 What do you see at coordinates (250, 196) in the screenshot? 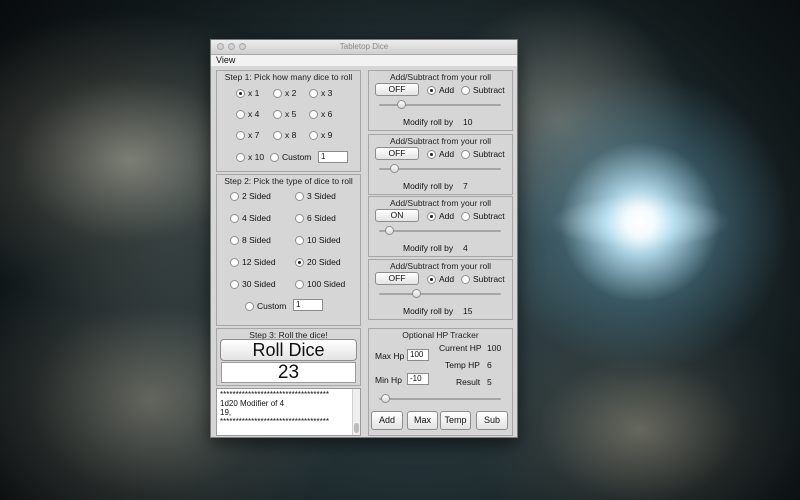
I see `dice-type-option: 2 Sided` at bounding box center [250, 196].